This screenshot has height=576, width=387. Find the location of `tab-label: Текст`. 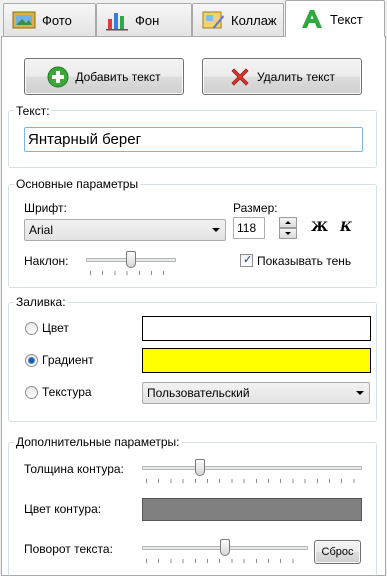

tab-label: Текст is located at coordinates (346, 19).